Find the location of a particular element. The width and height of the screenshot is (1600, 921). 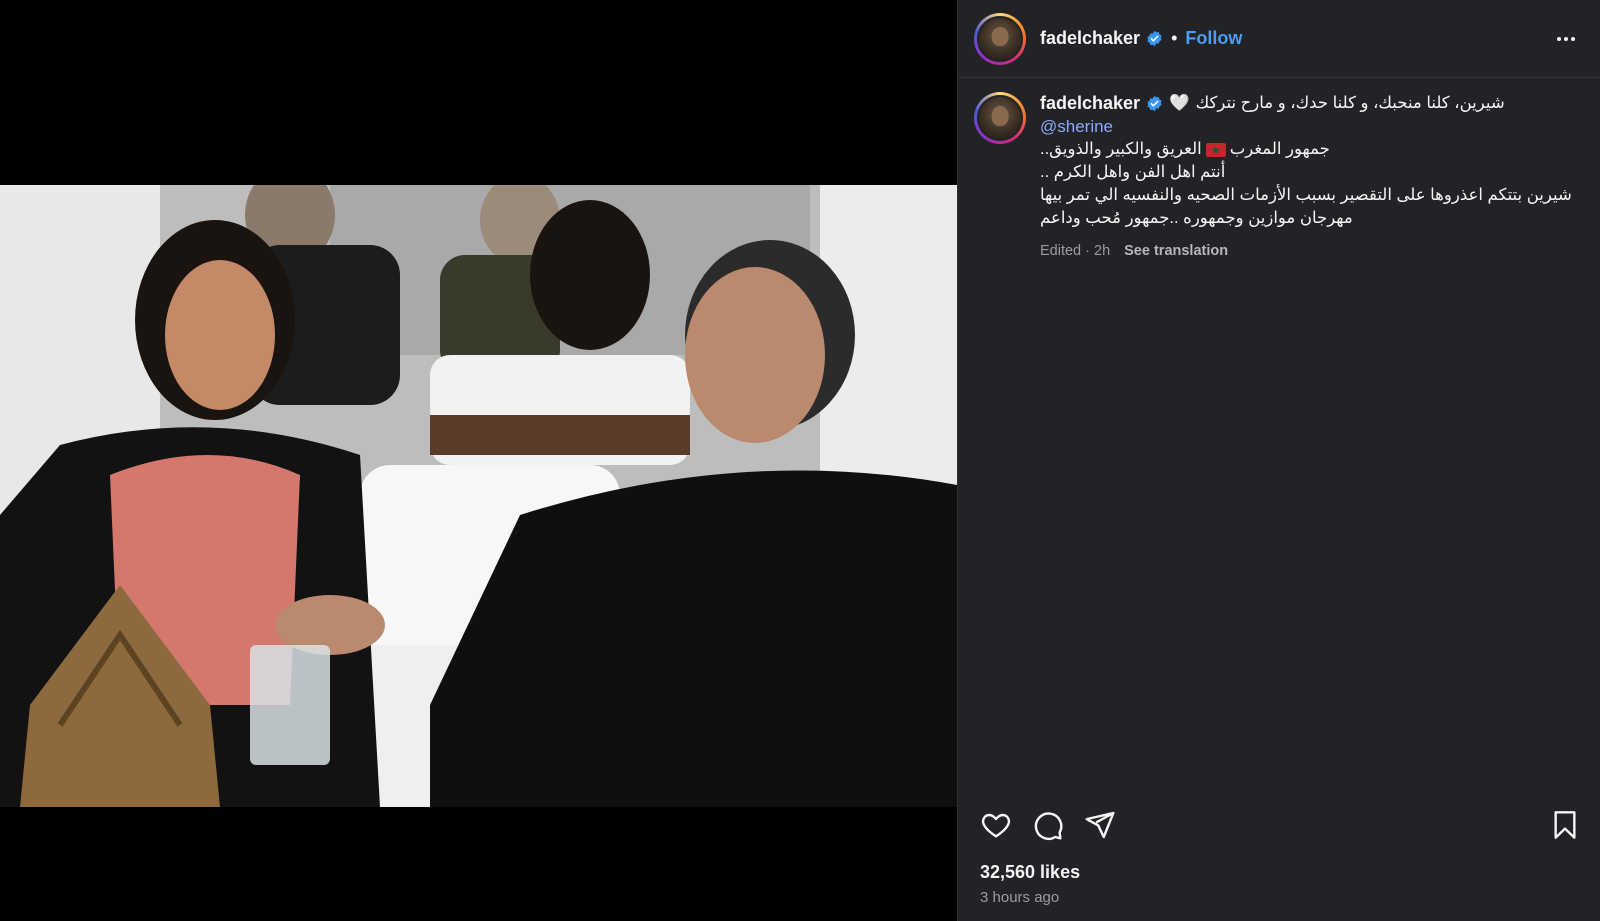

likes-count: 32,560 likes is located at coordinates (1030, 872).